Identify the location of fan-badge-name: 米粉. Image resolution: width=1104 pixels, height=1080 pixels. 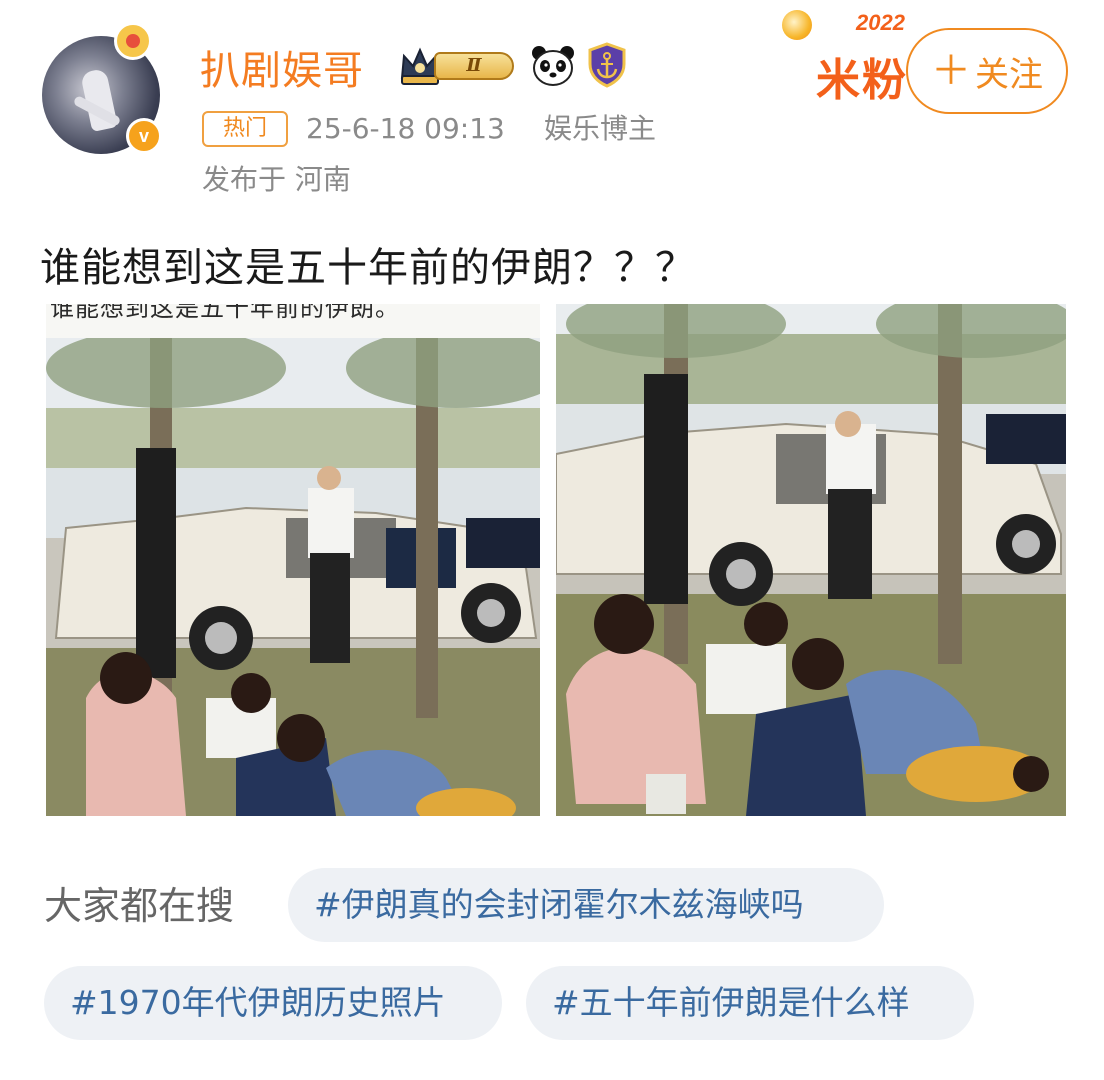
(862, 80).